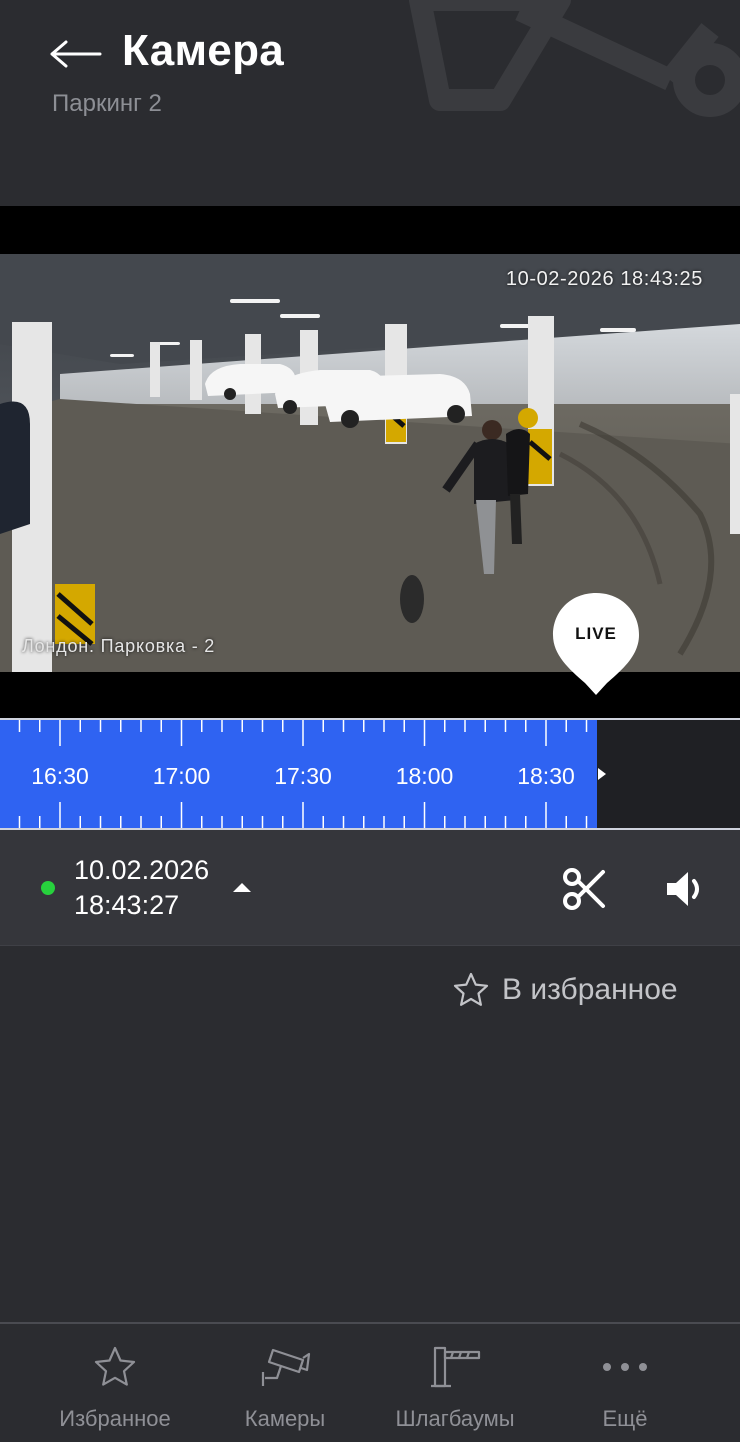 This screenshot has height=1442, width=740. I want to click on nav-item-cameras: Камеры, so click(285, 1383).